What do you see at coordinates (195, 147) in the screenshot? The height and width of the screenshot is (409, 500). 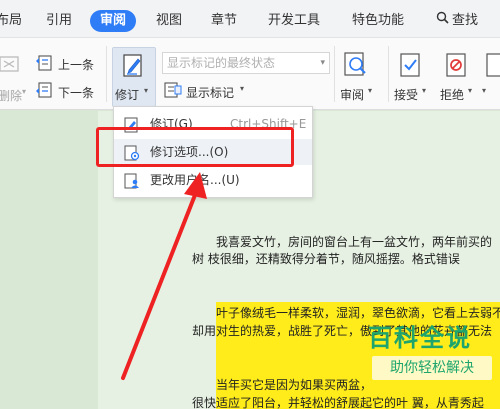 I see `annotation-highlight-box` at bounding box center [195, 147].